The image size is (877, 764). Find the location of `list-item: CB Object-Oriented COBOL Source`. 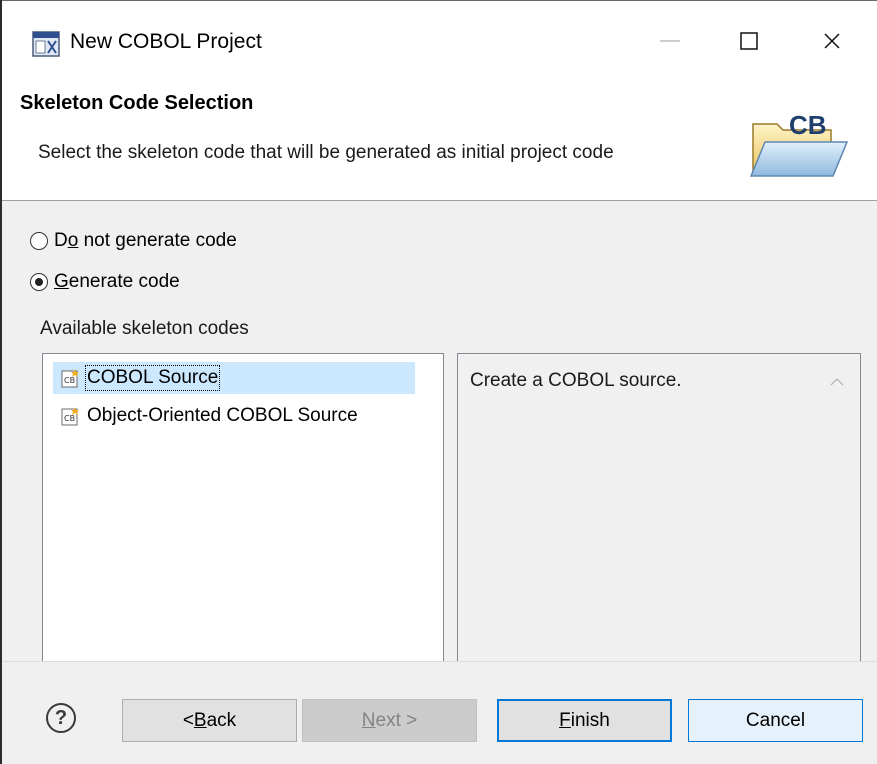

list-item: CB Object-Oriented COBOL Source is located at coordinates (207, 416).